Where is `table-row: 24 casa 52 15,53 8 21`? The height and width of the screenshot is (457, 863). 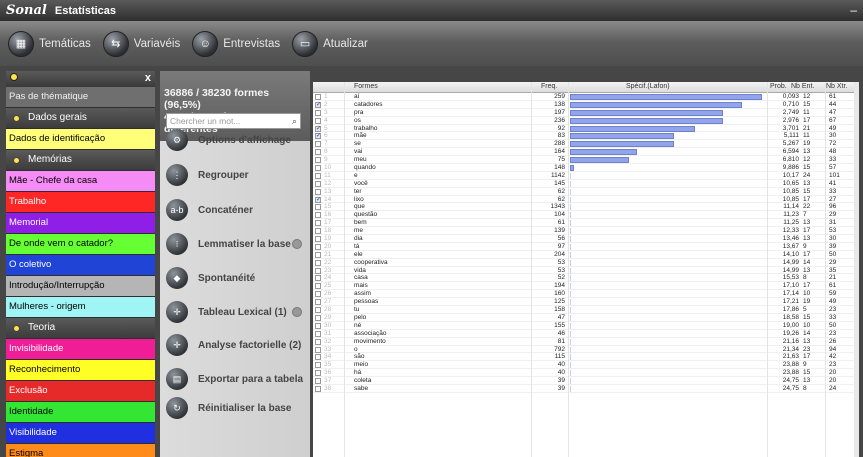
table-row: 24 casa 52 15,53 8 21 is located at coordinates (586, 278).